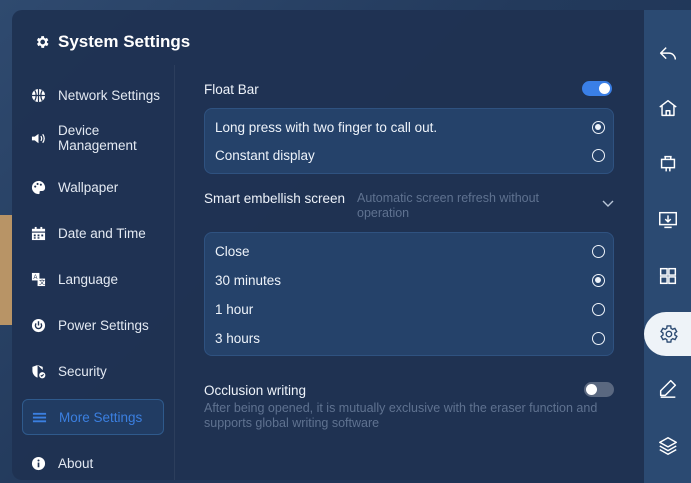 This screenshot has height=483, width=691. I want to click on float-bar-label: Float Bar, so click(231, 89).